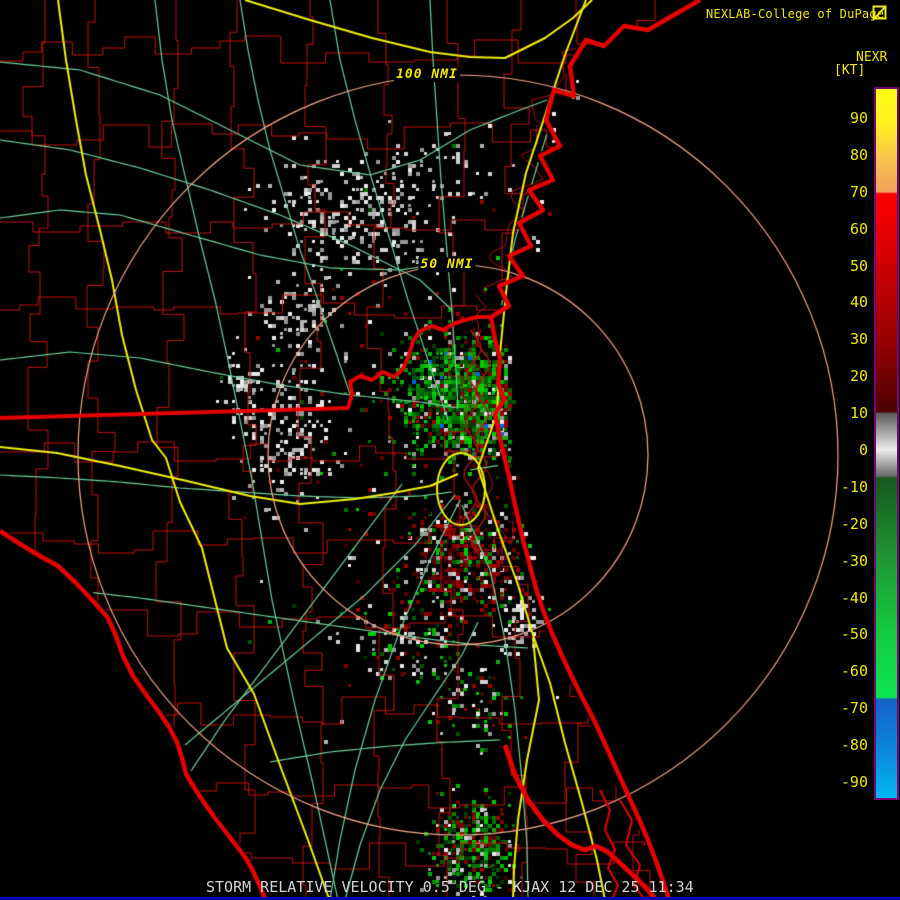 This screenshot has width=900, height=900. Describe the element at coordinates (858, 413) in the screenshot. I see `colorbar-tick-label: 10` at that location.